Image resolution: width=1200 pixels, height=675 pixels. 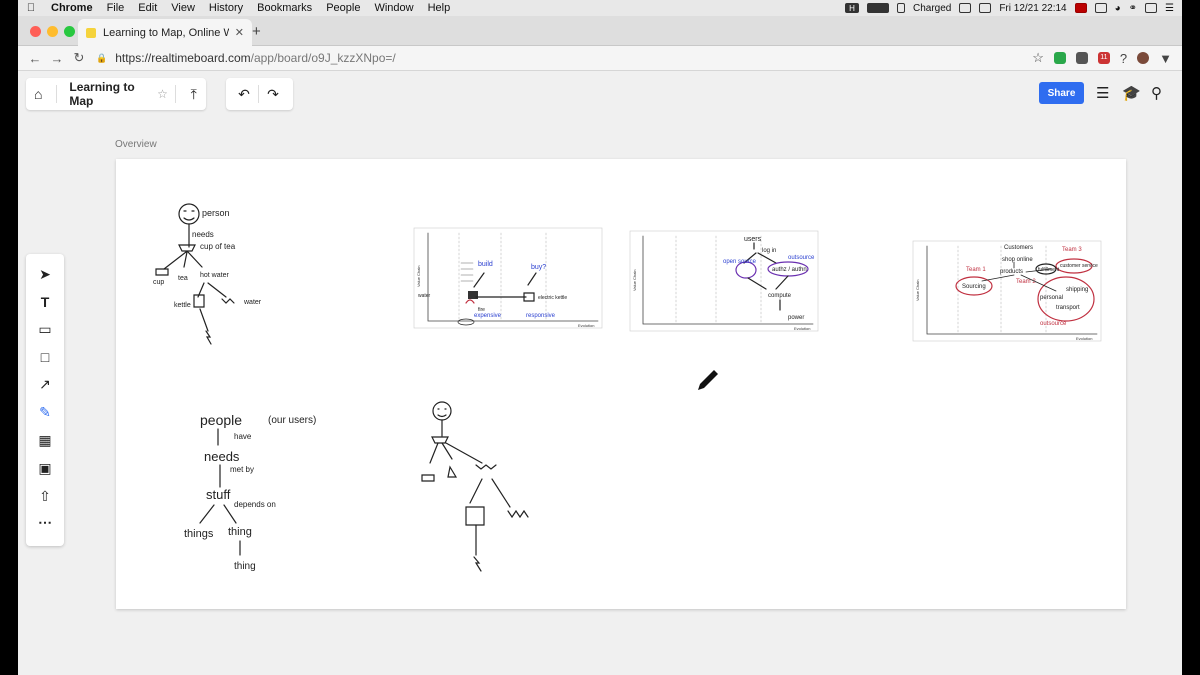 What do you see at coordinates (1151, 8) in the screenshot?
I see `volume-icon` at bounding box center [1151, 8].